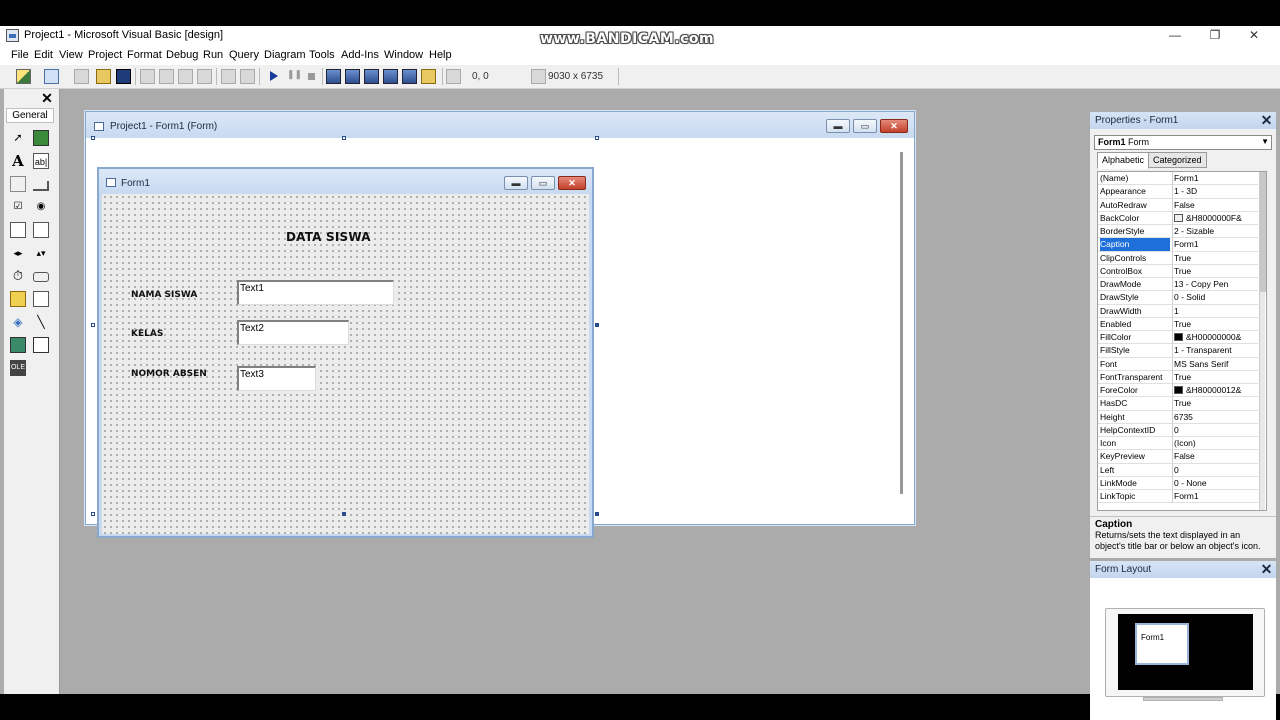 The height and width of the screenshot is (720, 1280). I want to click on menu-format: Format, so click(144, 55).